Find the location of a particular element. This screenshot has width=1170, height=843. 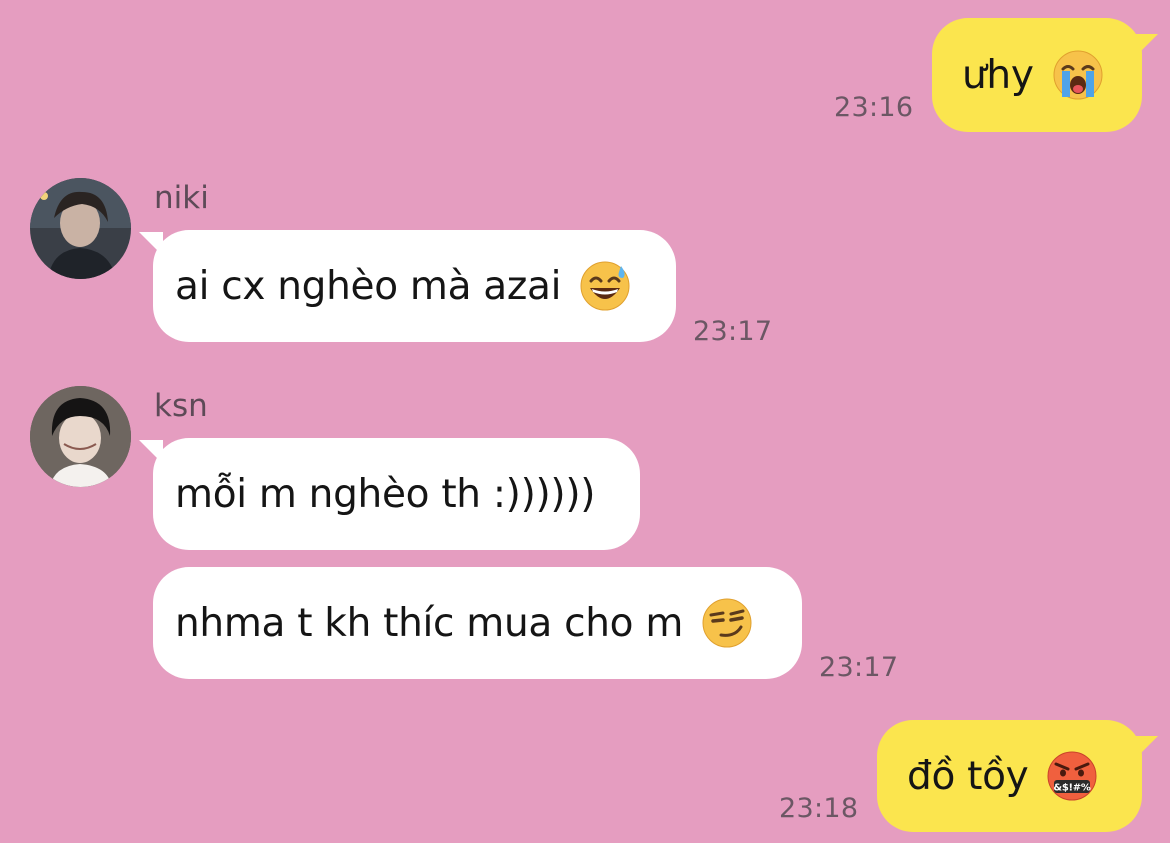

avatar-ksn is located at coordinates (80, 436).